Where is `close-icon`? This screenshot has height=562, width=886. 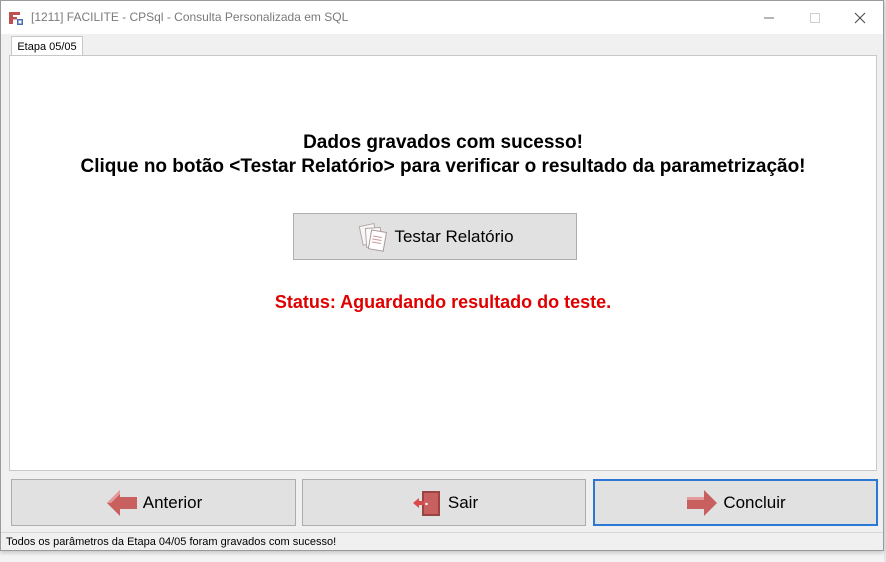 close-icon is located at coordinates (860, 17).